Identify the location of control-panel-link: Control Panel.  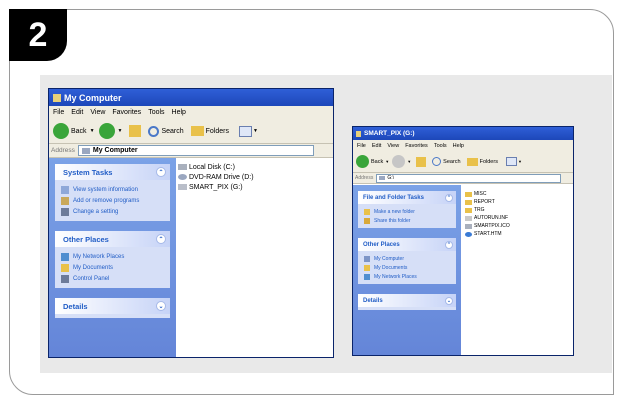
(112, 278).